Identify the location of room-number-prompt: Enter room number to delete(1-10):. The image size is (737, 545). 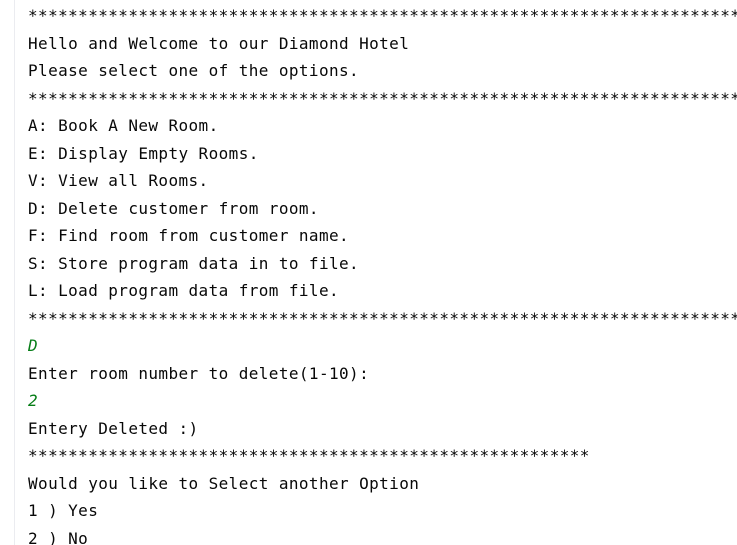
(199, 373).